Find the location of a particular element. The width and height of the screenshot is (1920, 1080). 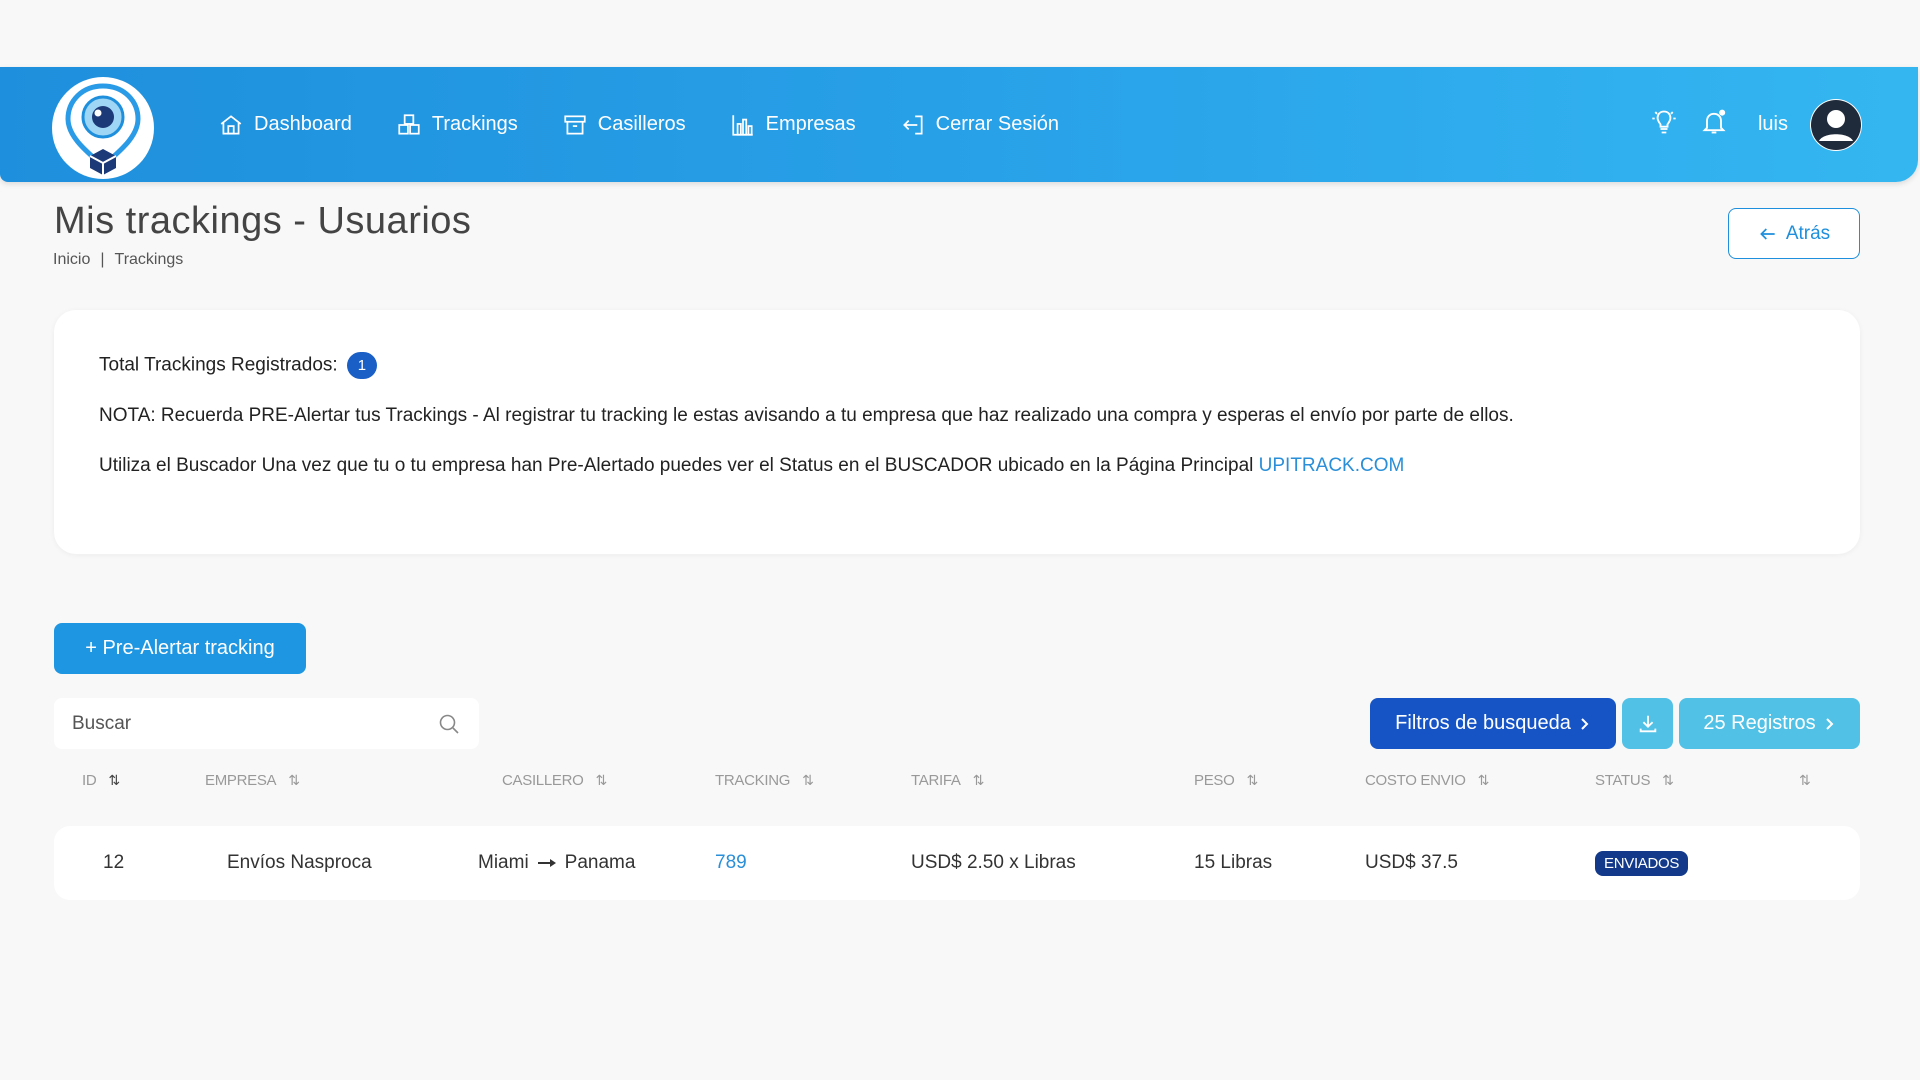

column-header-peso: PESO ⇅ is located at coordinates (1226, 780).